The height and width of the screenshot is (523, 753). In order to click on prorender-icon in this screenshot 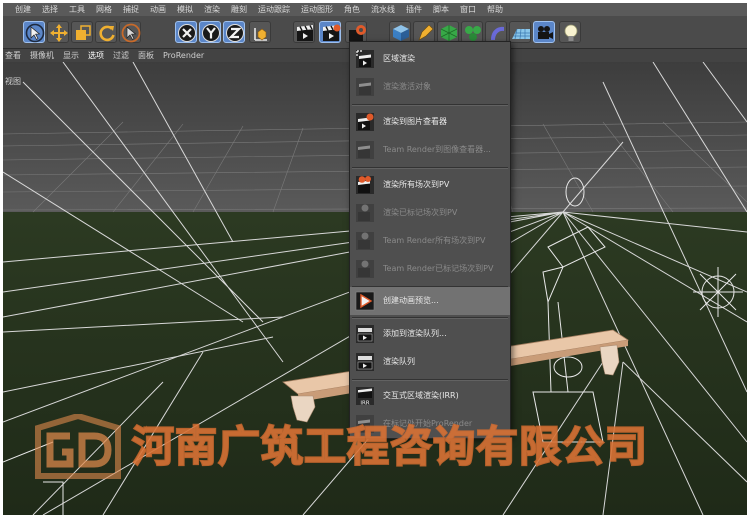, I will do `click(365, 424)`.